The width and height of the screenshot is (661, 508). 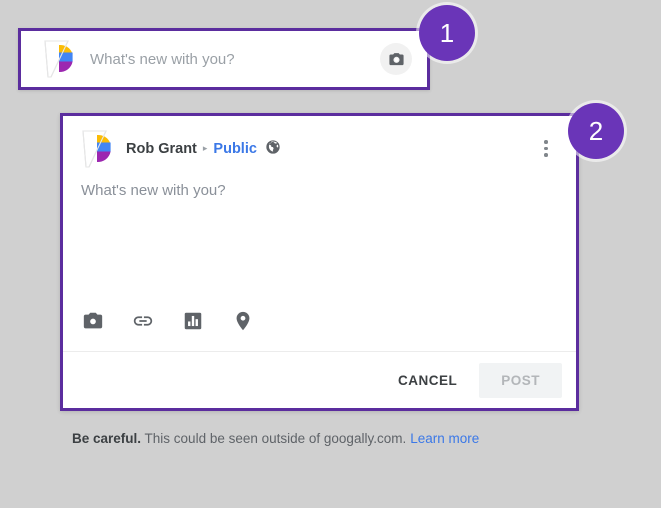 I want to click on post-header: Rob Grant ▸ Public, so click(x=319, y=142).